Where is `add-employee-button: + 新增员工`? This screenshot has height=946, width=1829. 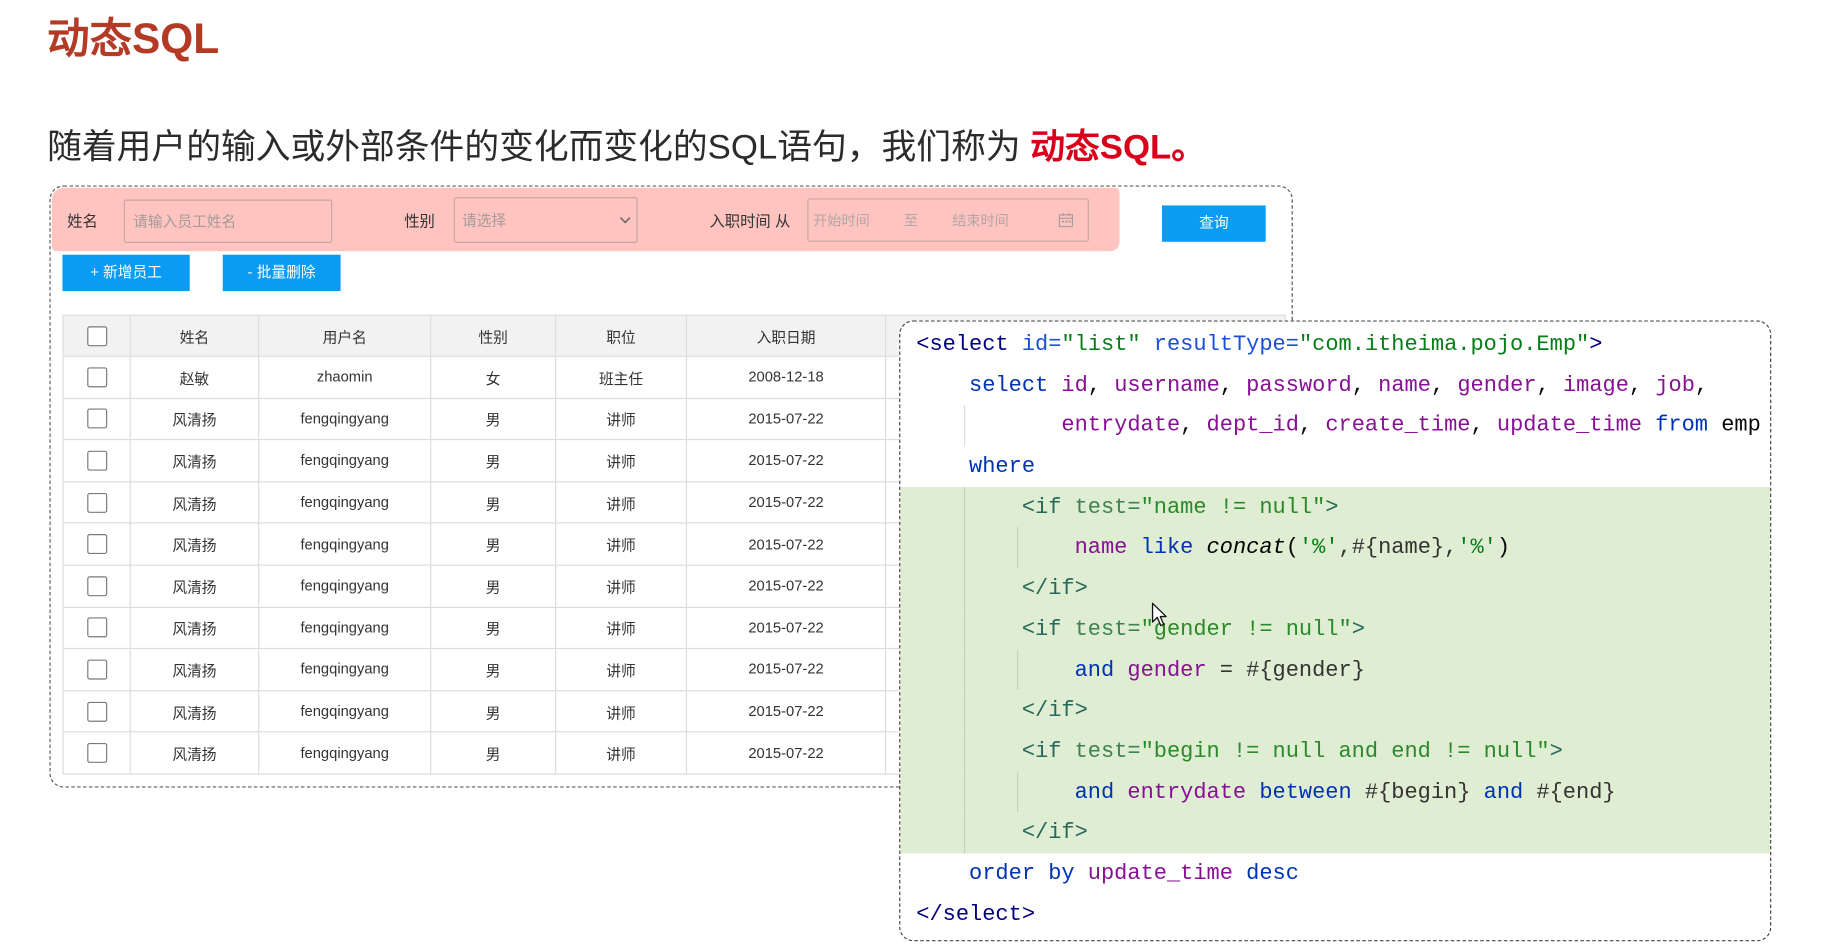 add-employee-button: + 新增员工 is located at coordinates (126, 273).